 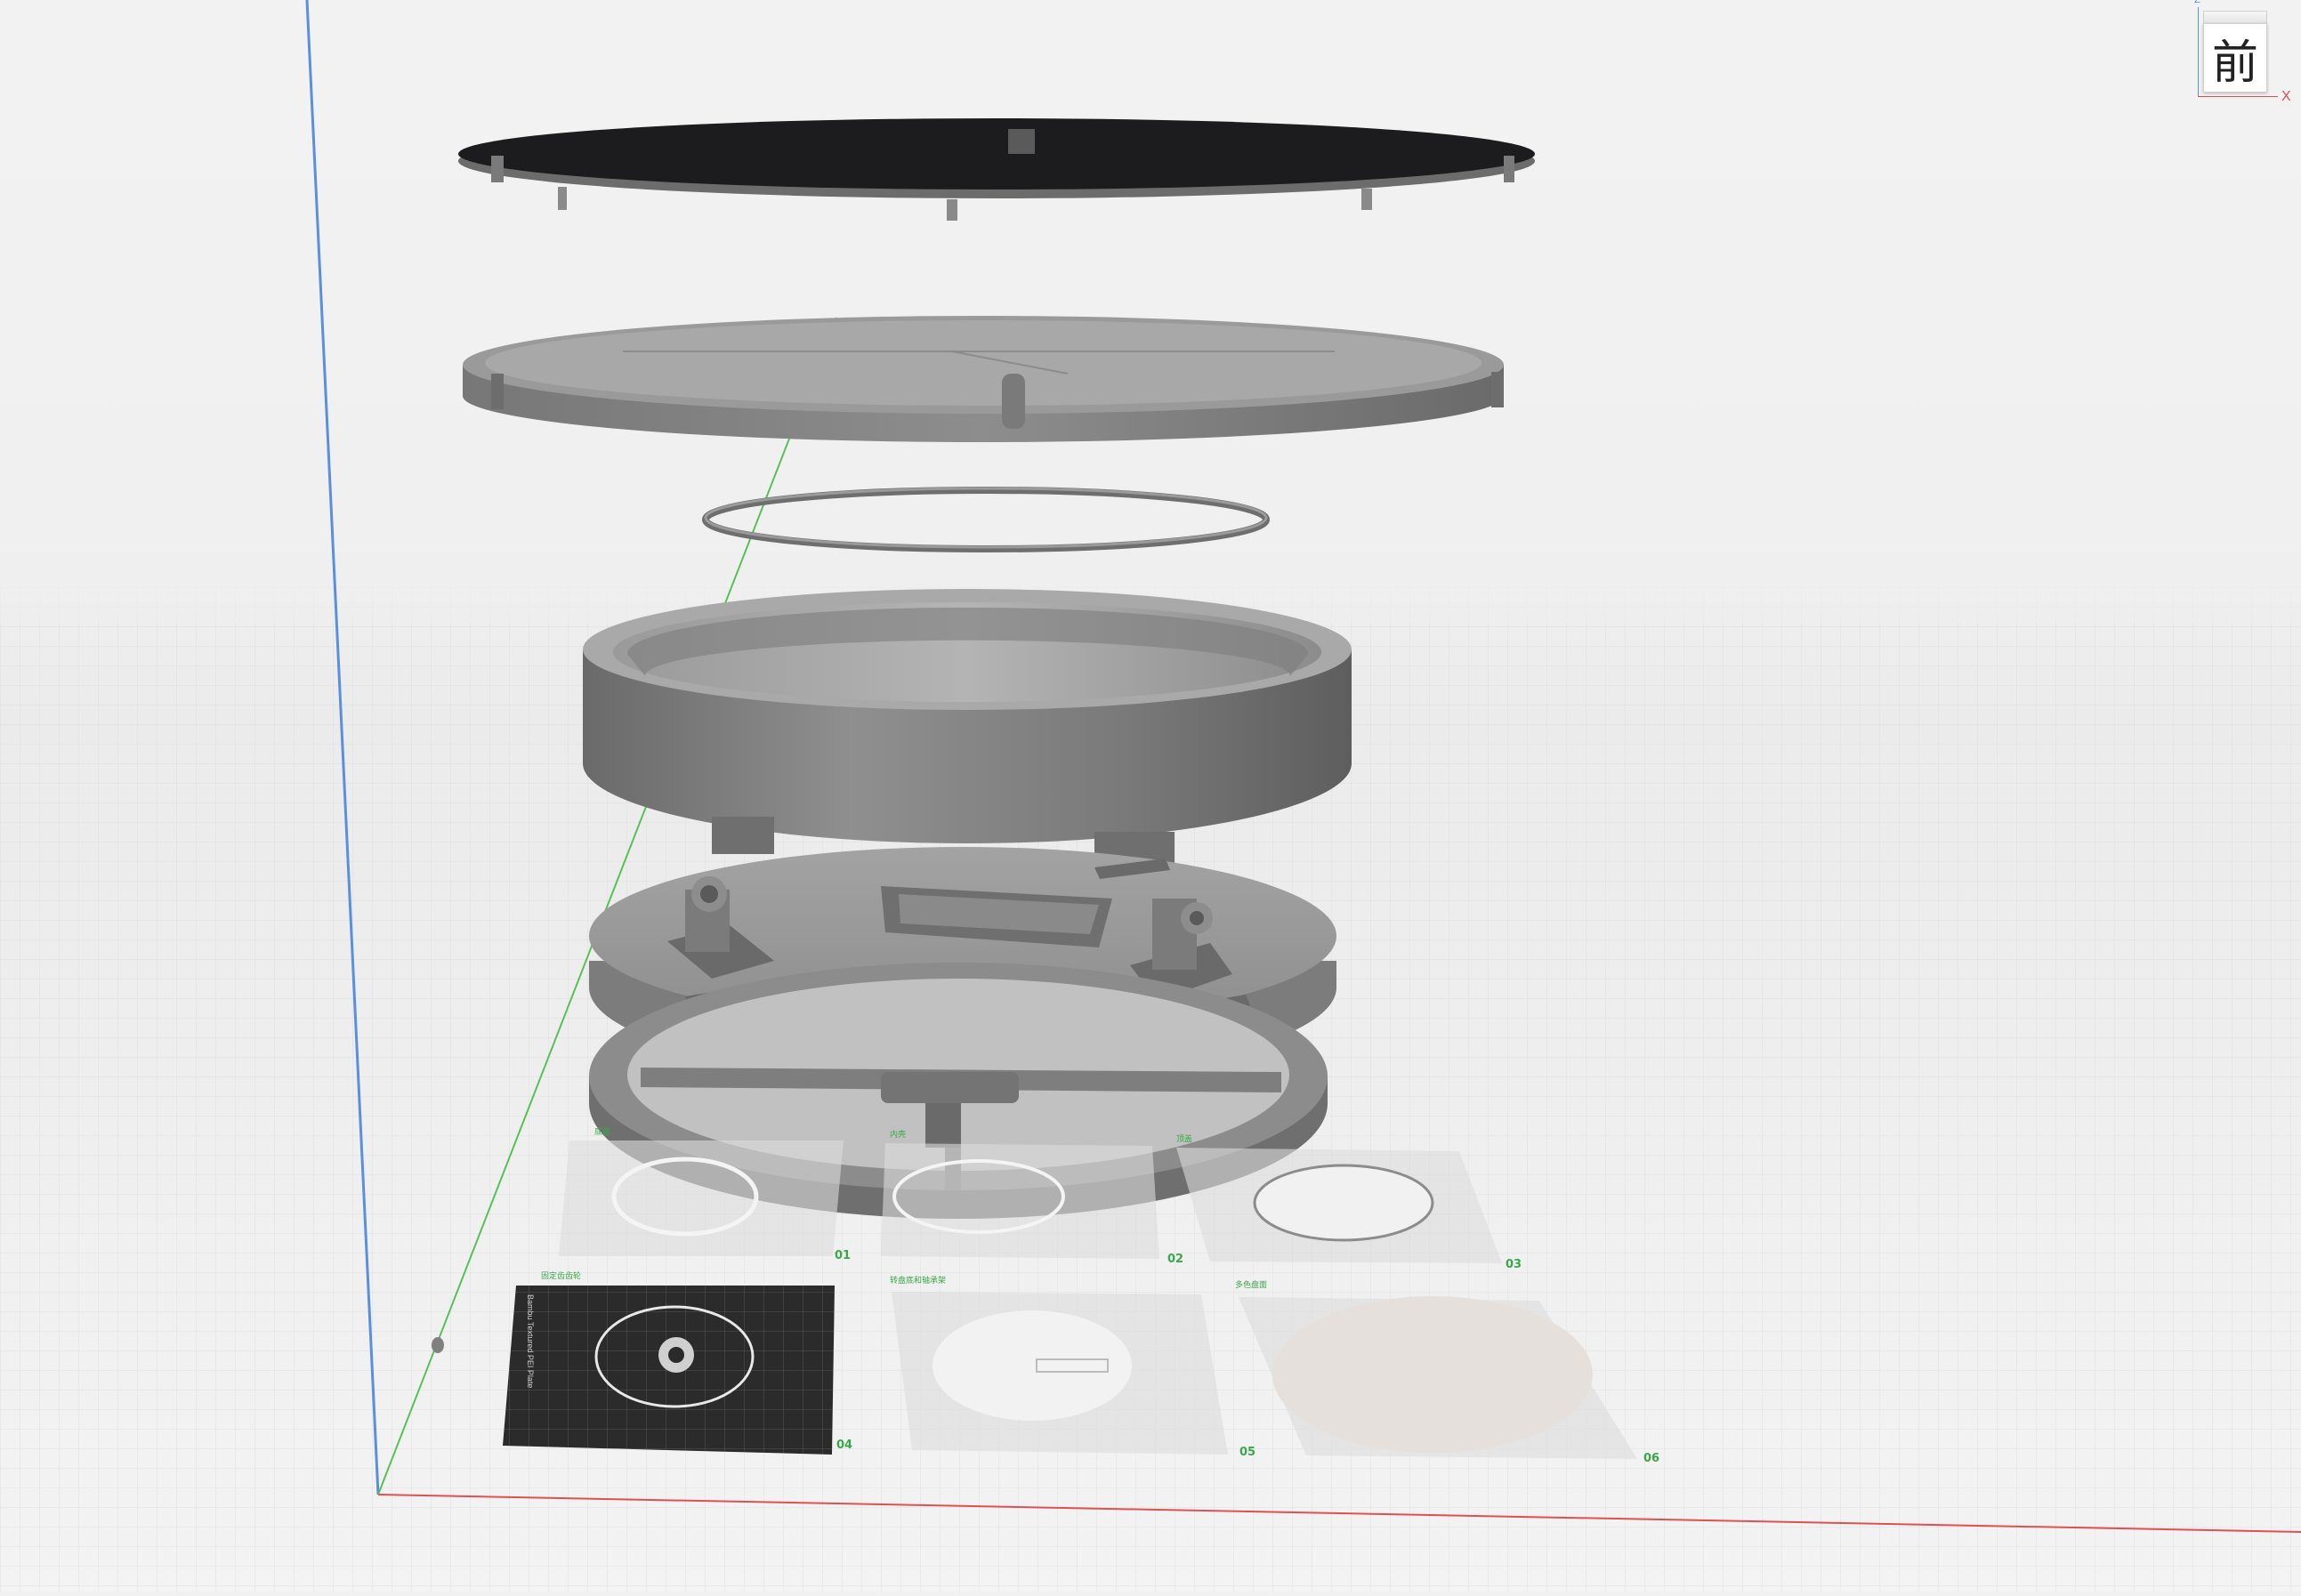 What do you see at coordinates (1651, 1458) in the screenshot?
I see `plate-06-number: 06` at bounding box center [1651, 1458].